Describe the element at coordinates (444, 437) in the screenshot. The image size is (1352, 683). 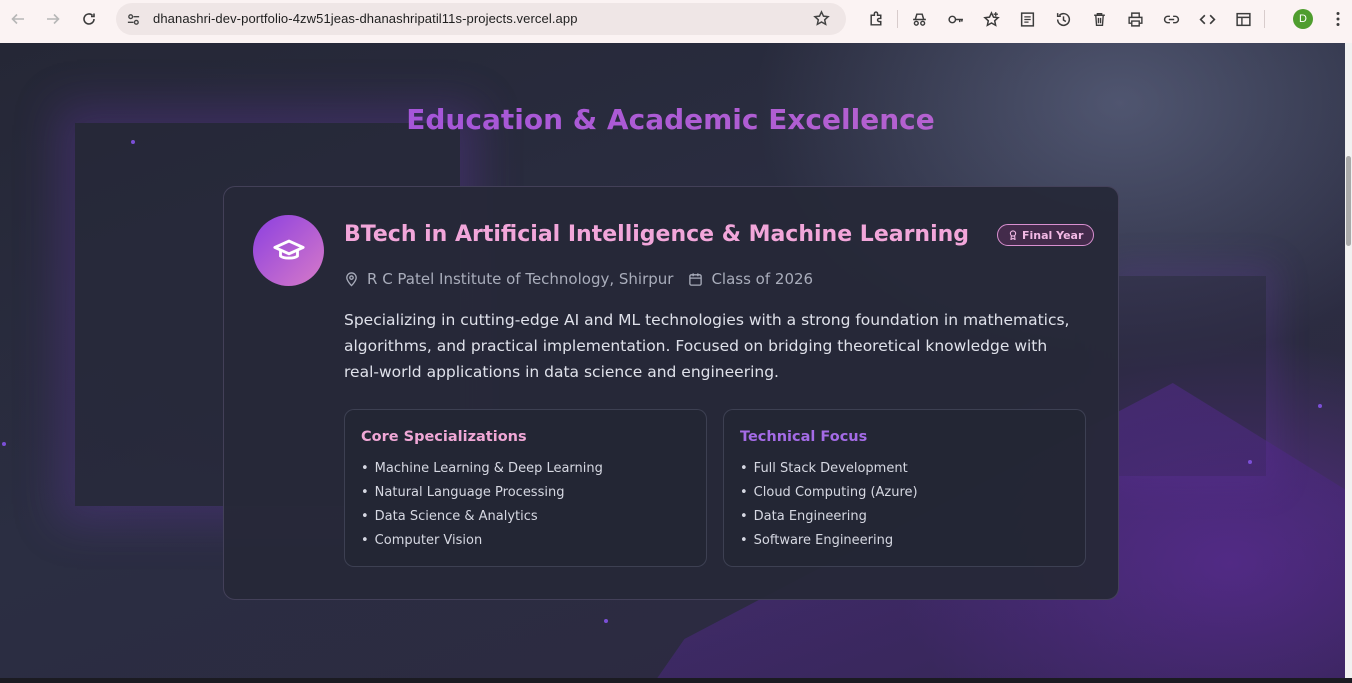
I see `core-specializations-title: Core Specializations` at that location.